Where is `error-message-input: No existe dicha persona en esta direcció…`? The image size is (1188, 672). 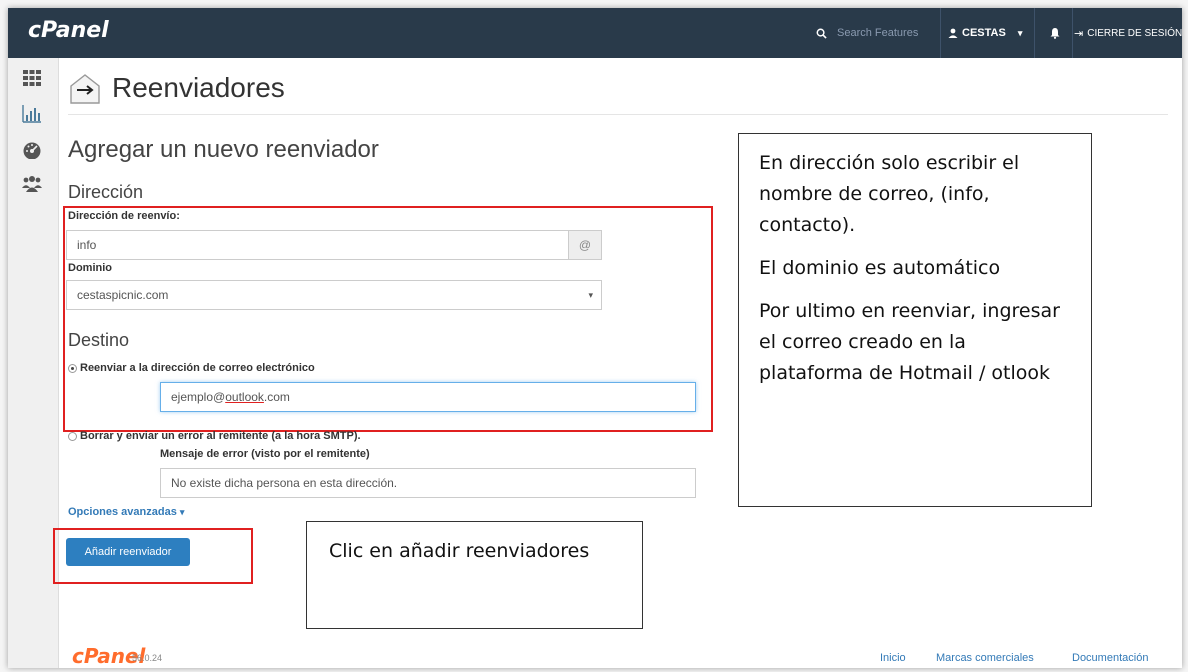
error-message-input: No existe dicha persona en esta direcció… is located at coordinates (428, 483).